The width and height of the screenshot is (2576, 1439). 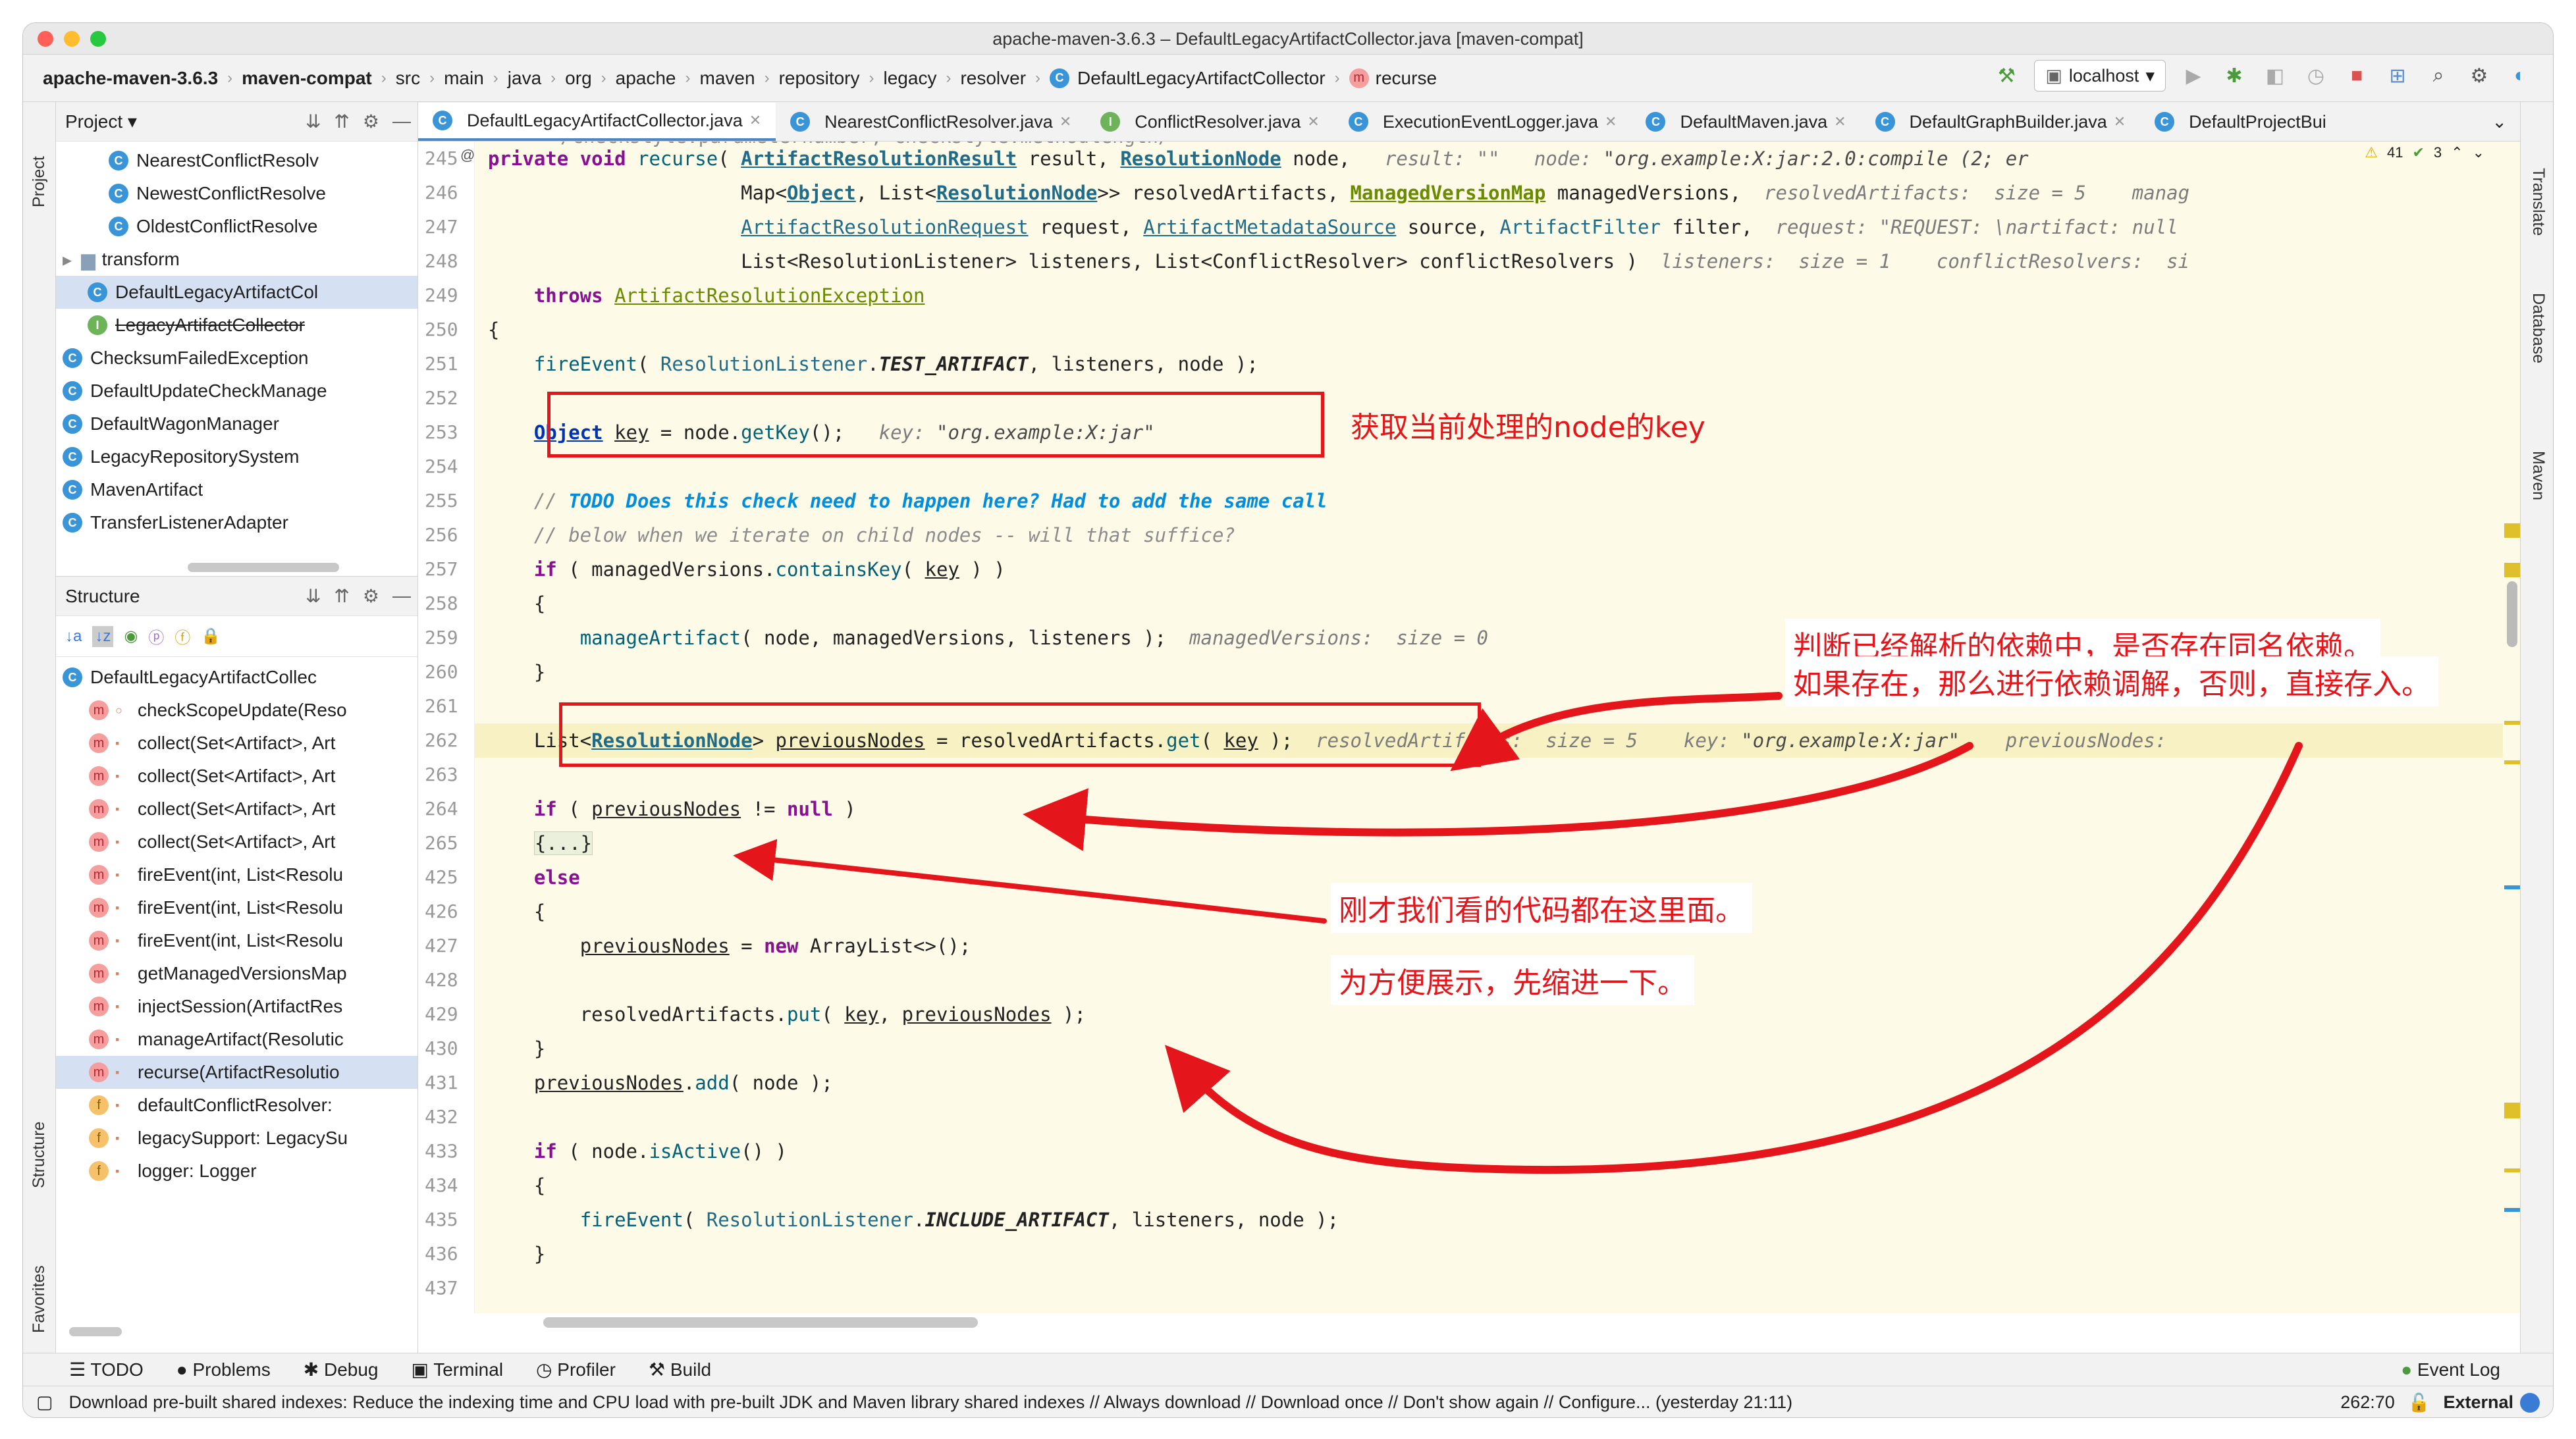 I want to click on crumb-resolver: resolver, so click(x=993, y=79).